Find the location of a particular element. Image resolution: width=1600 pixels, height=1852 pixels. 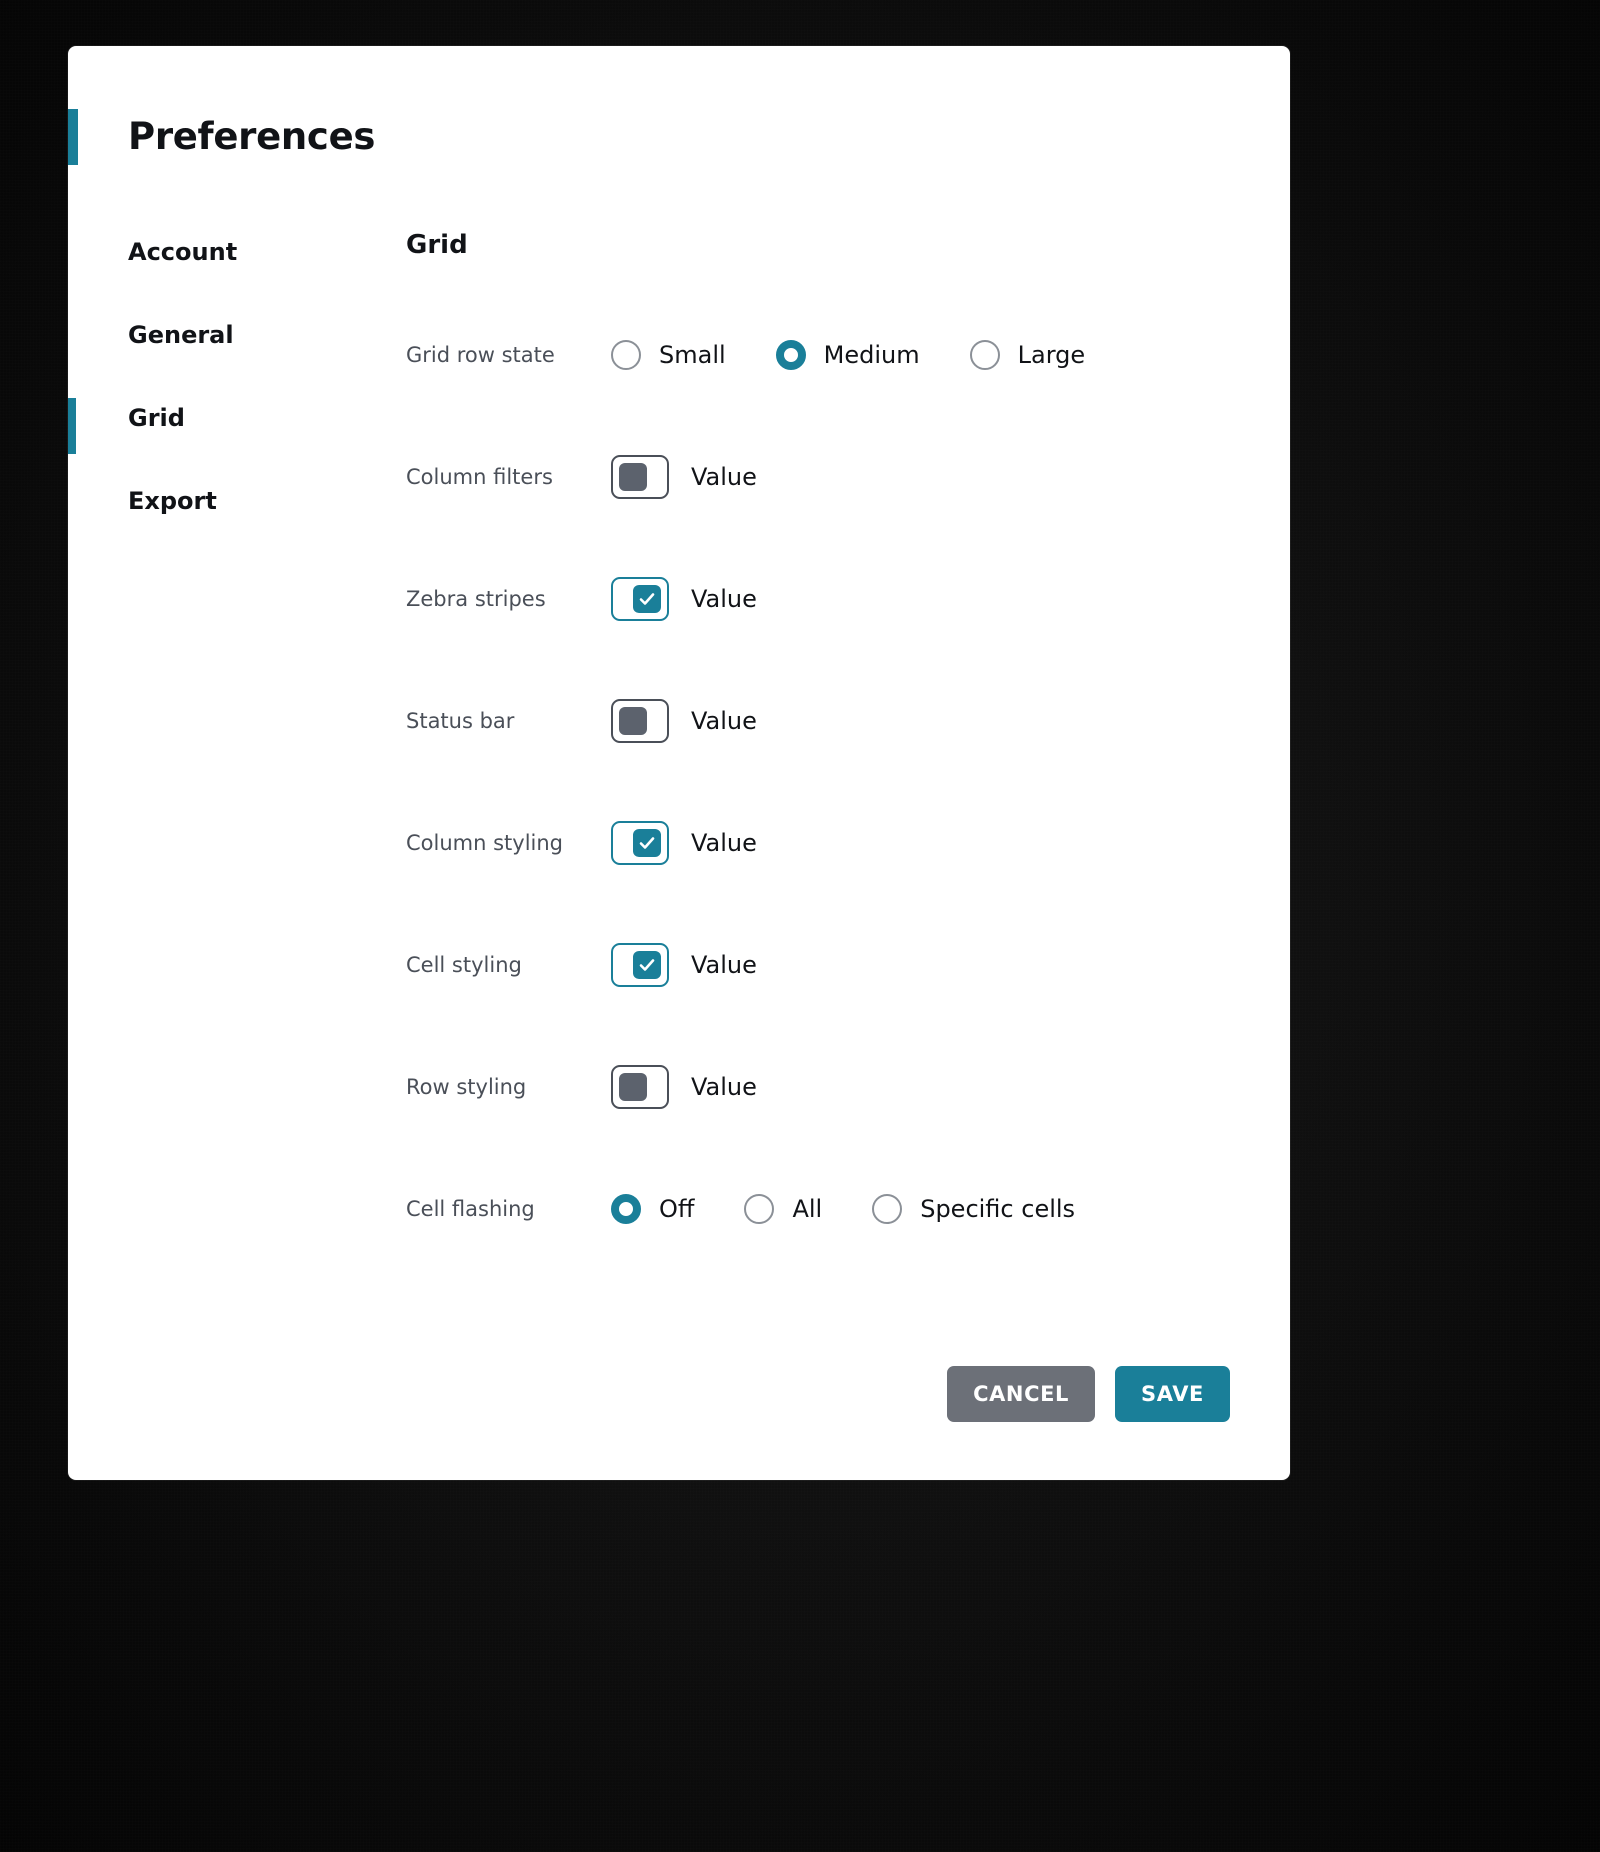

radio-option-label: Specific cells is located at coordinates (998, 1209).